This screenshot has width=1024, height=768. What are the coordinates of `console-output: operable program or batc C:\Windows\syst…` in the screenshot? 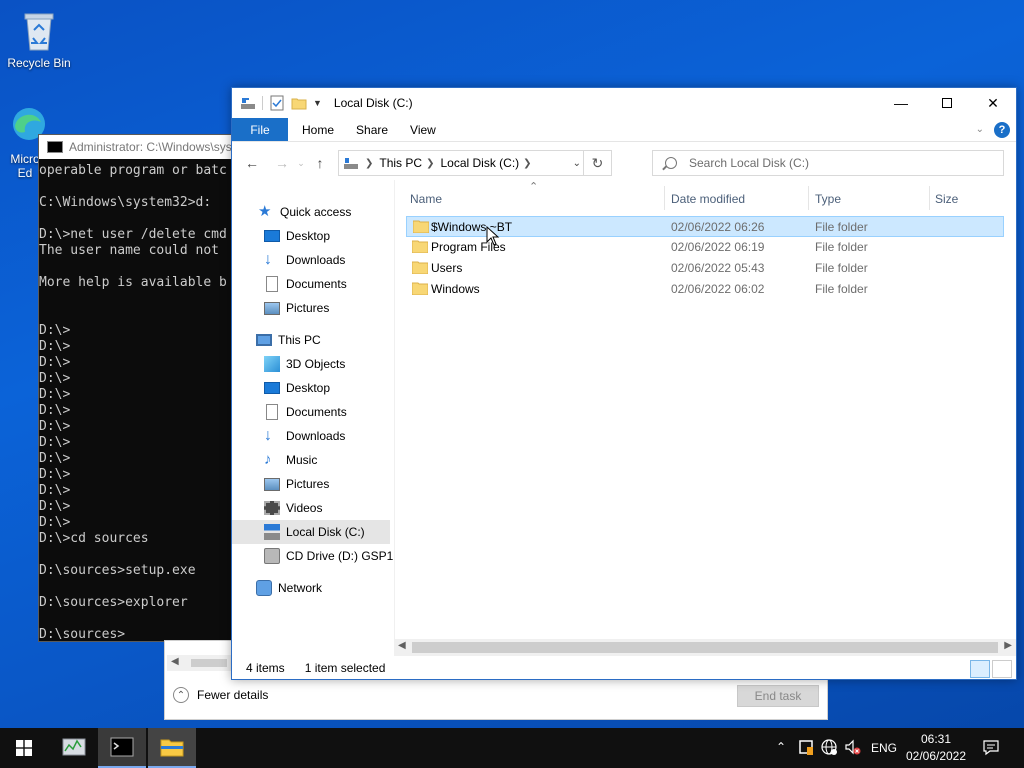 It's located at (138, 400).